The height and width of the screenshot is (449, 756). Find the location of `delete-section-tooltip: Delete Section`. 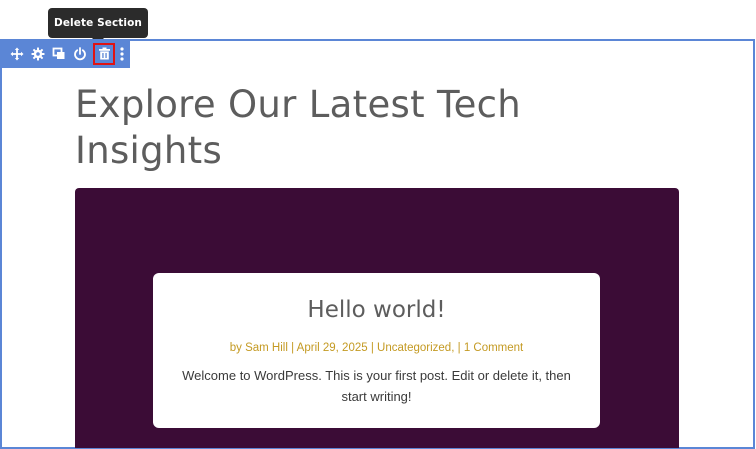

delete-section-tooltip: Delete Section is located at coordinates (98, 23).